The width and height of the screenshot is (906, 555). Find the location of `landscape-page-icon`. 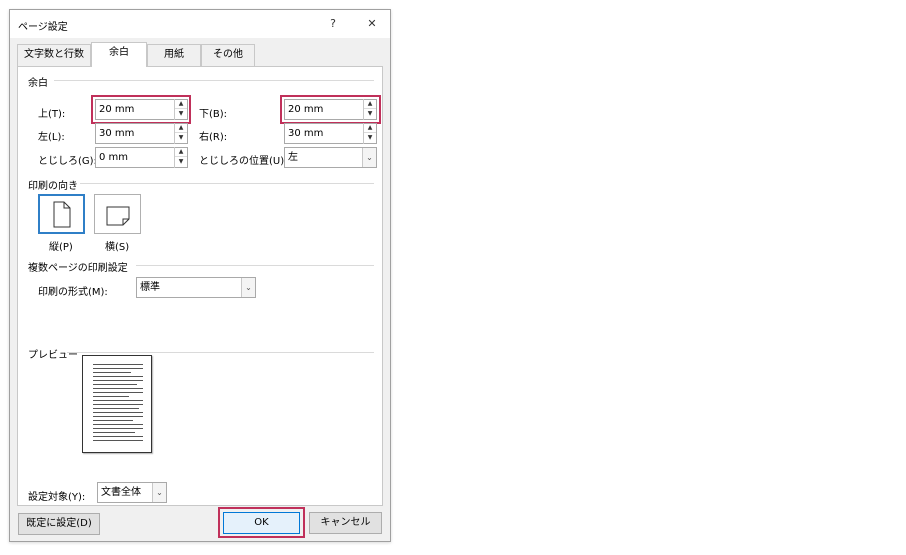

landscape-page-icon is located at coordinates (118, 216).